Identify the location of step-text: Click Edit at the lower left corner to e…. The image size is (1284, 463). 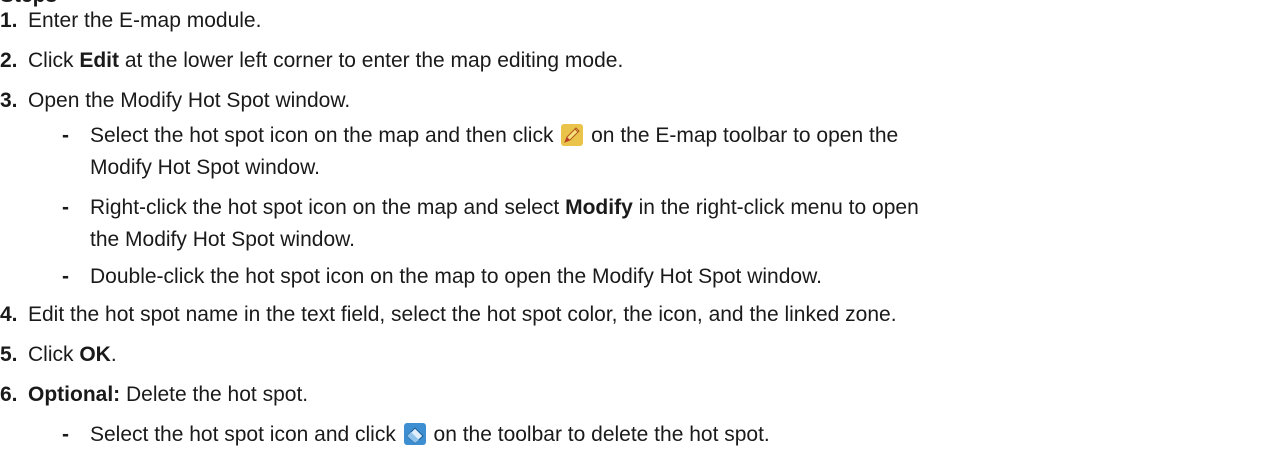
(326, 60).